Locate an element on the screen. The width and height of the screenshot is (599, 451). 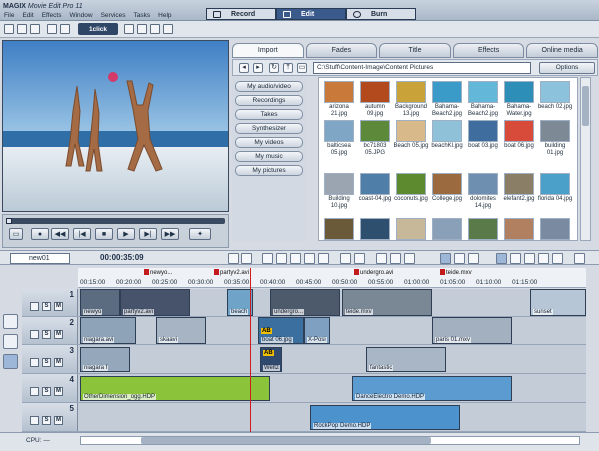
delete-icon is located at coordinates (323, 258).